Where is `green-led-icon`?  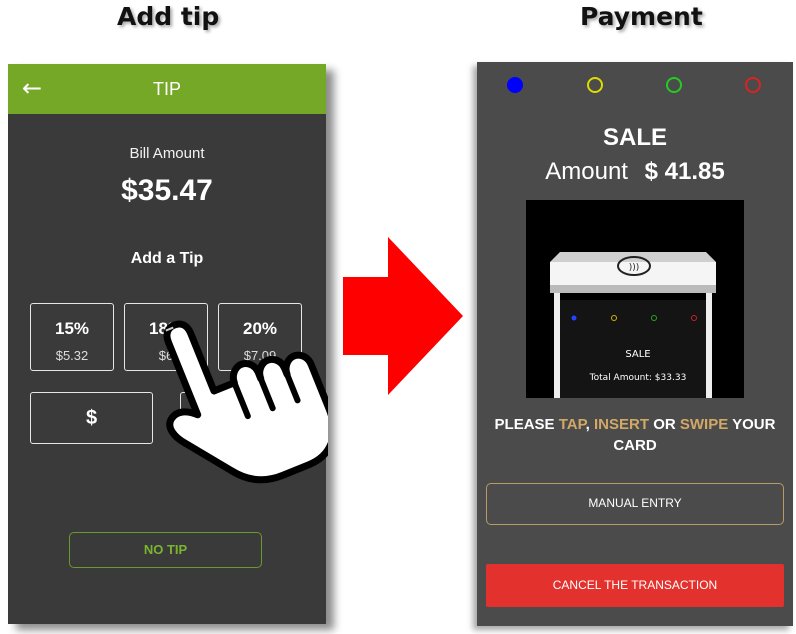 green-led-icon is located at coordinates (674, 85).